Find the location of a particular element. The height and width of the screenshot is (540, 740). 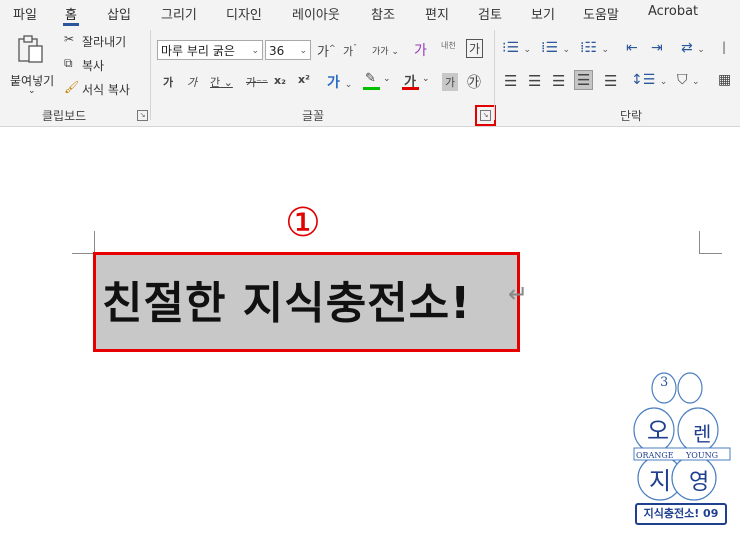

logo-band-right: YOUNG is located at coordinates (702, 455).